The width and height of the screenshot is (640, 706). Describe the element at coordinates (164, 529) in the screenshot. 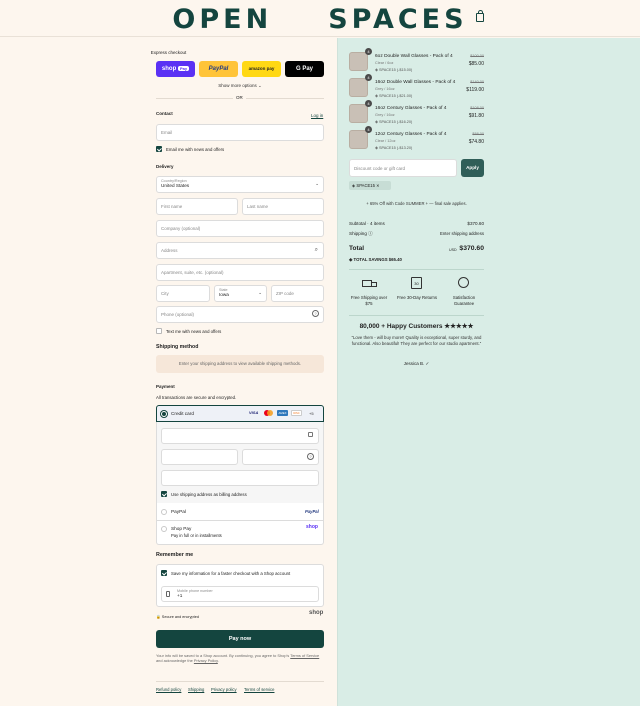

I see `shop-pay-radio` at that location.